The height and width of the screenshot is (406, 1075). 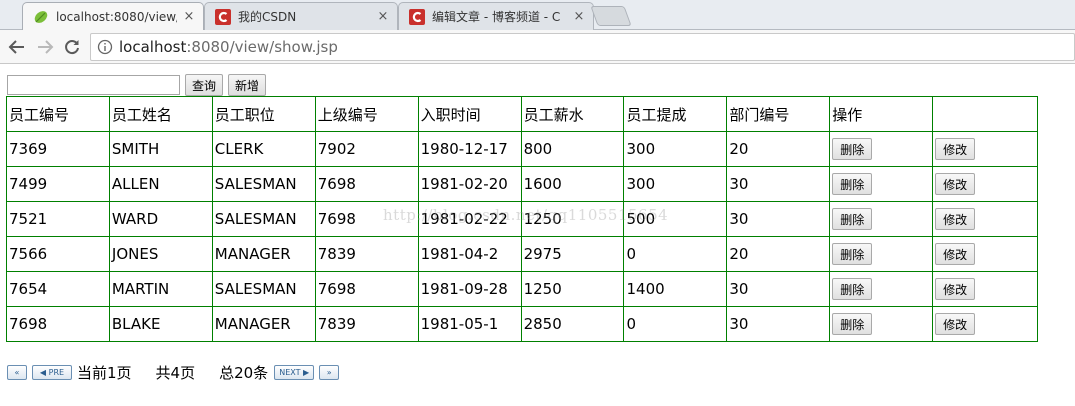 What do you see at coordinates (160, 254) in the screenshot?
I see `cell-emp-name: JONES` at bounding box center [160, 254].